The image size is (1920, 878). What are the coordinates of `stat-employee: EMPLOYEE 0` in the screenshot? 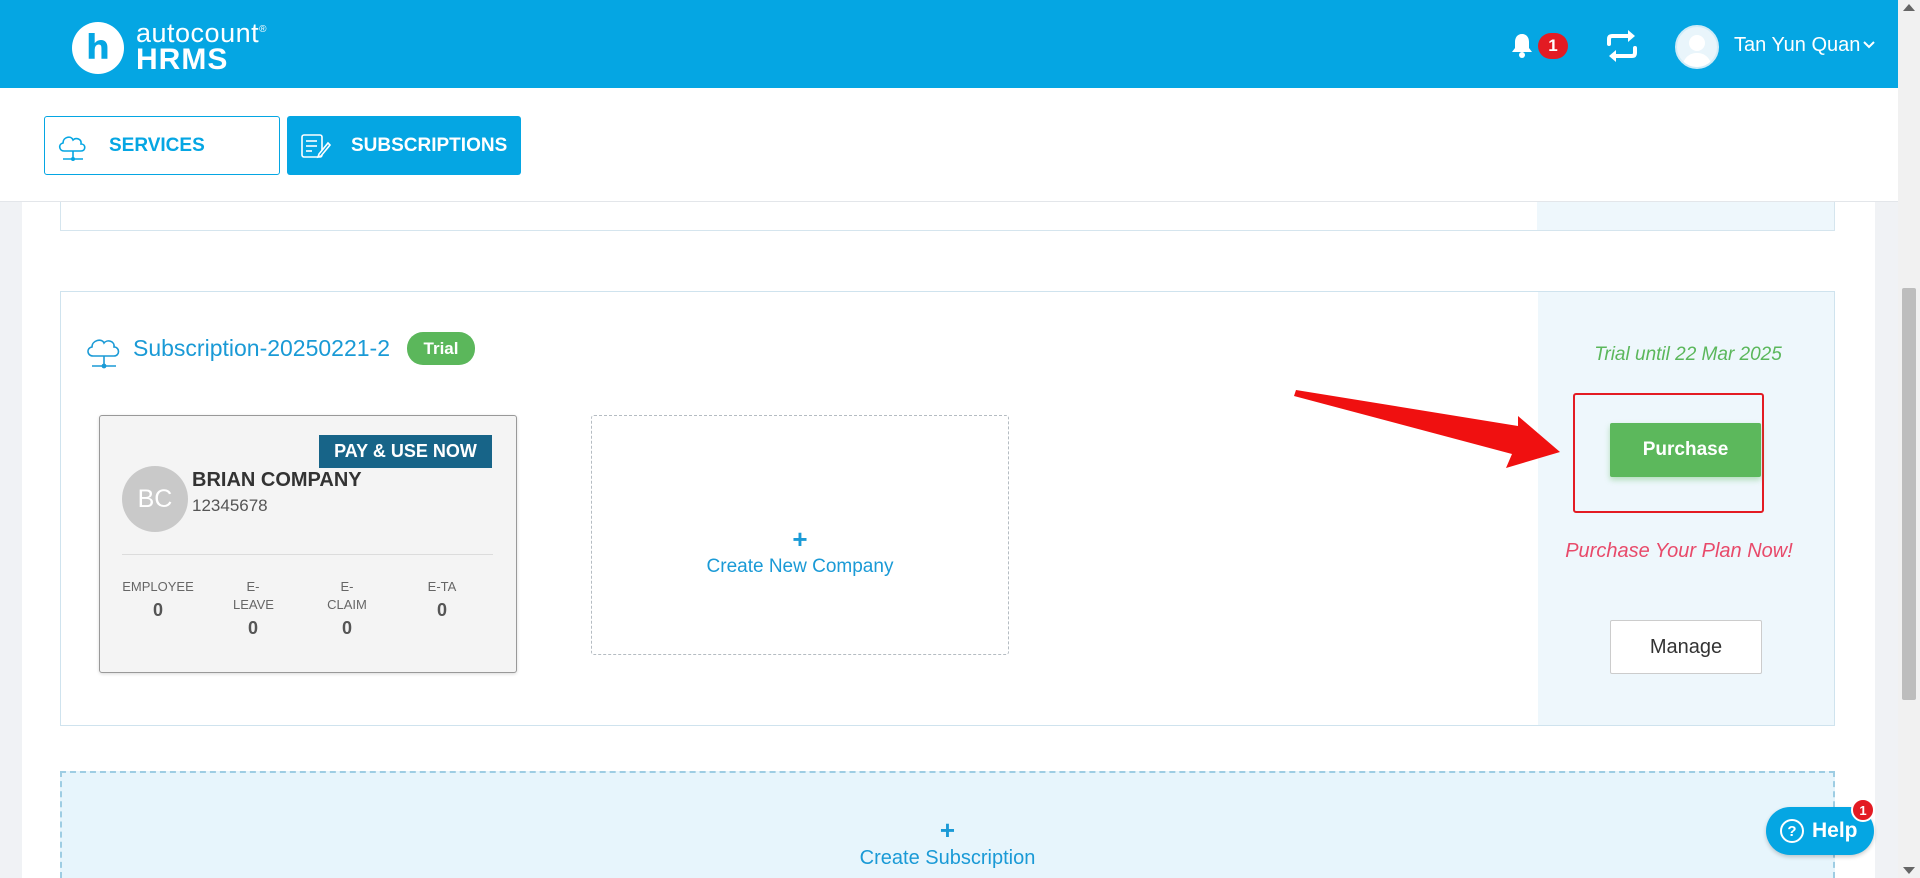 It's located at (158, 599).